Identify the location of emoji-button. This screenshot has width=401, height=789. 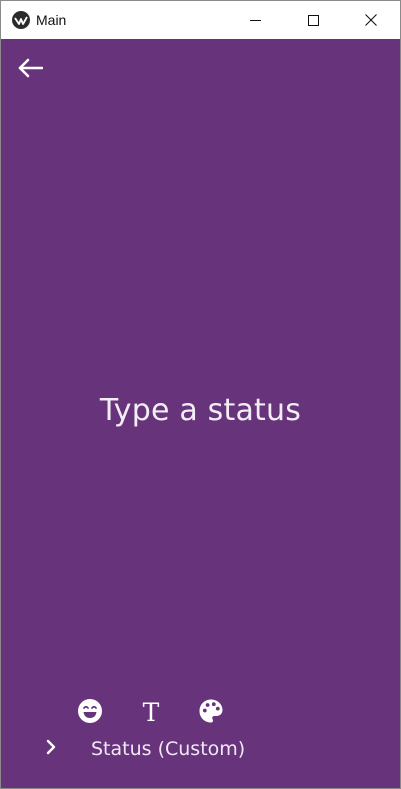
(90, 713).